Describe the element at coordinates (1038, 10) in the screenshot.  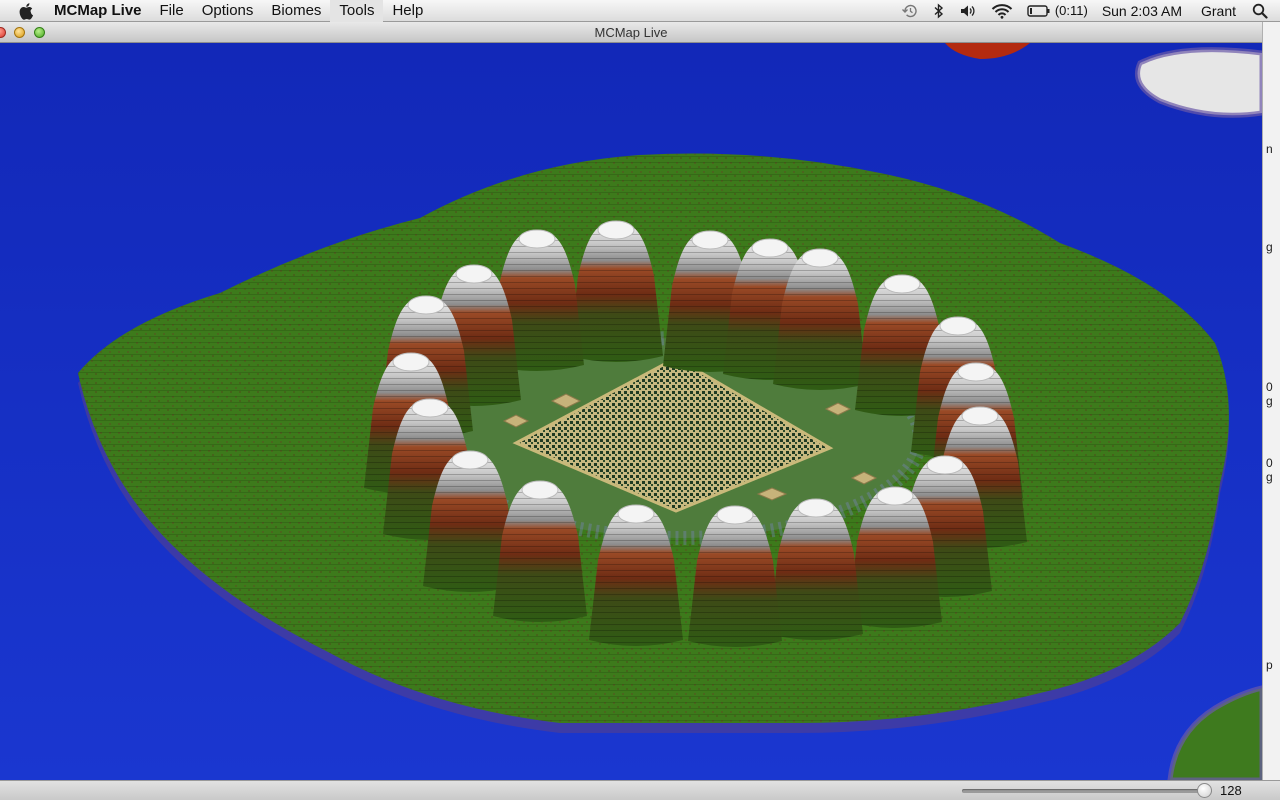
I see `battery-icon` at that location.